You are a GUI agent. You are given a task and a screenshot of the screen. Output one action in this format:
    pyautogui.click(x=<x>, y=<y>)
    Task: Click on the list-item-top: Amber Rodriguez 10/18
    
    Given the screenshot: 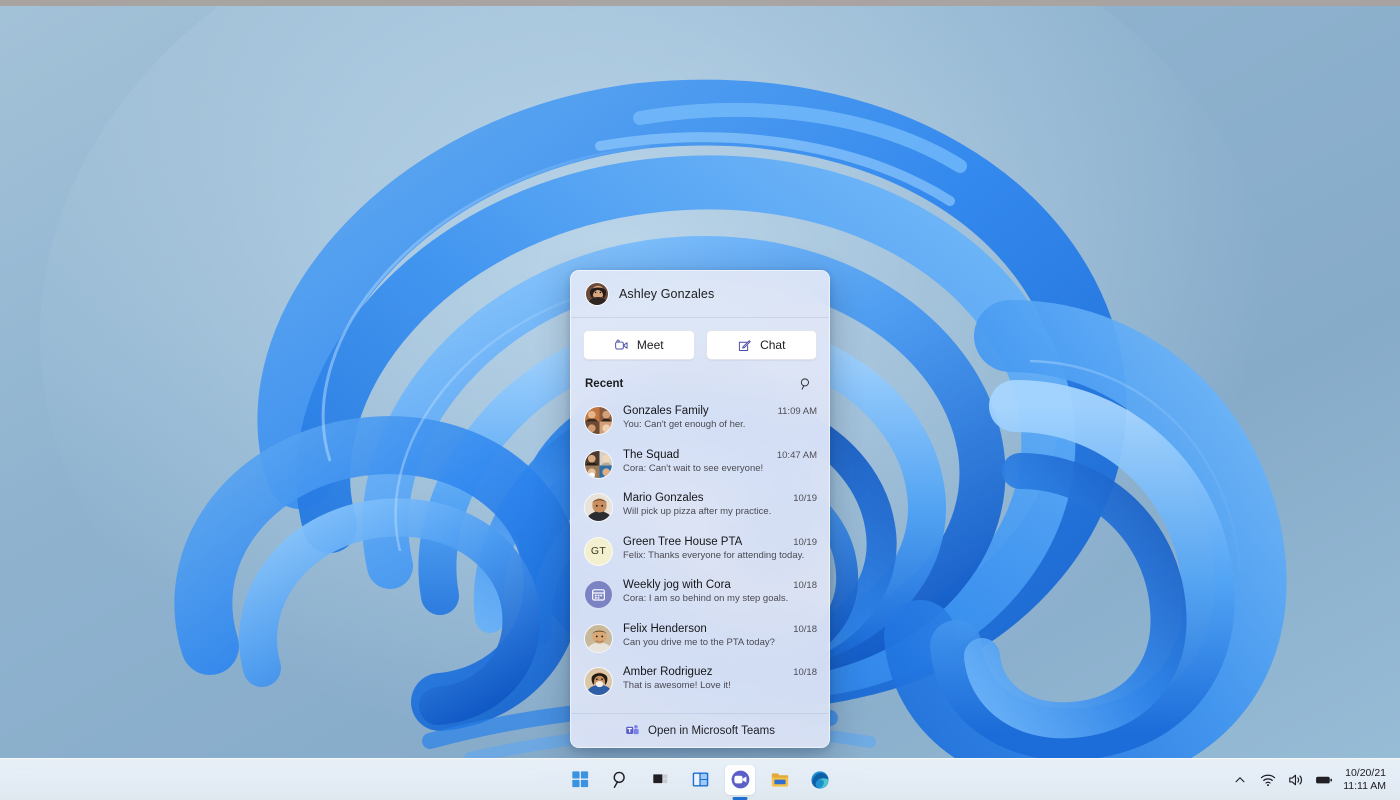 What is the action you would take?
    pyautogui.click(x=720, y=672)
    